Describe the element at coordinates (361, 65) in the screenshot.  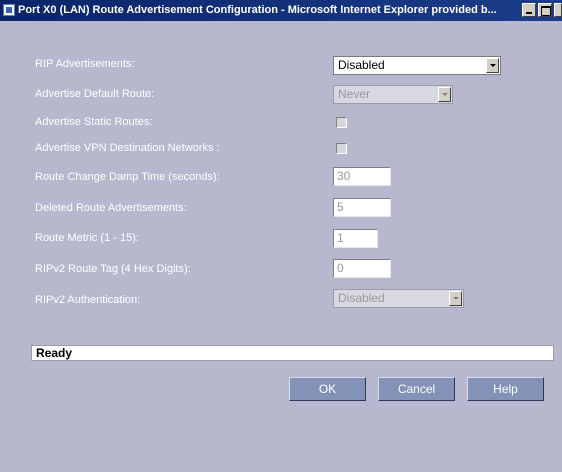
I see `rip-advertisements-value: Disabled` at that location.